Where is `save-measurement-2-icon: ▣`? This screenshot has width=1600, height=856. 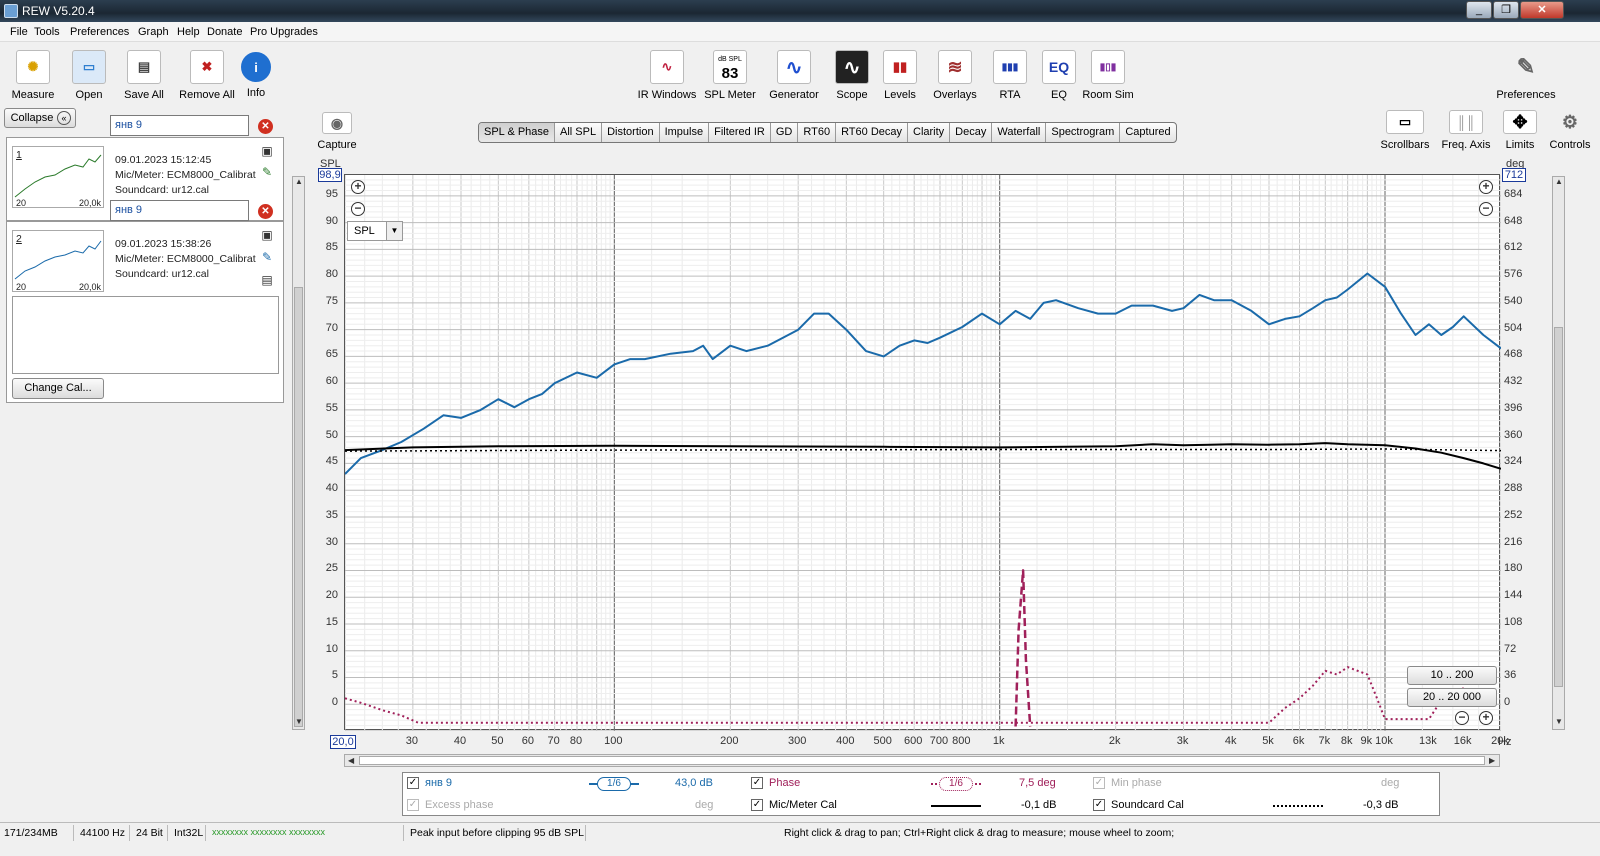 save-measurement-2-icon: ▣ is located at coordinates (267, 235).